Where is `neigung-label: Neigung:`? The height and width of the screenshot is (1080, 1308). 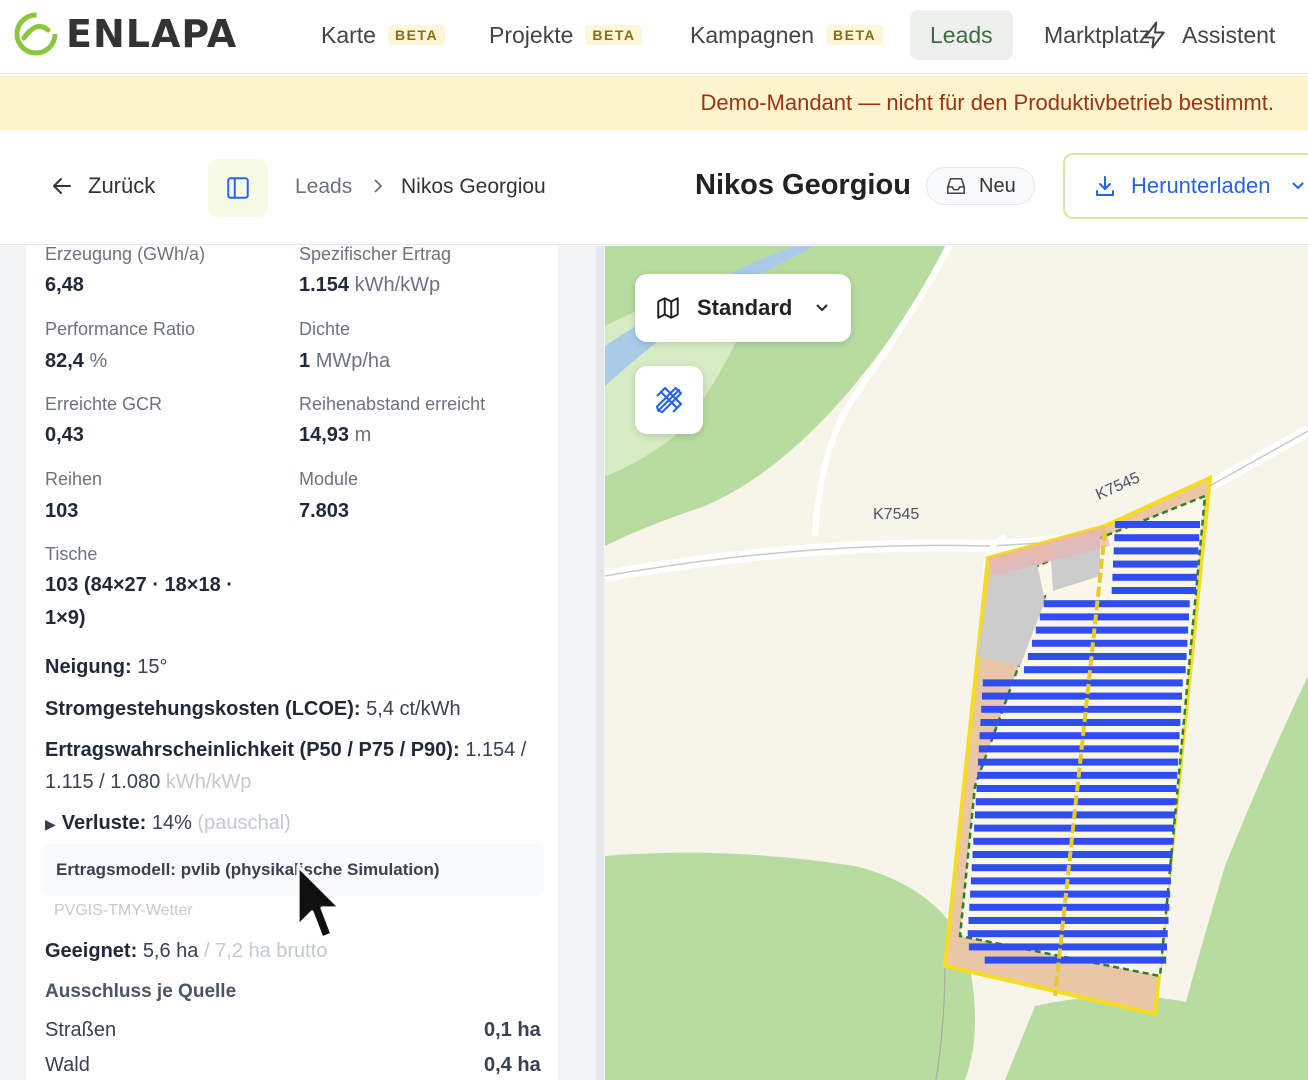
neigung-label: Neigung: is located at coordinates (88, 667).